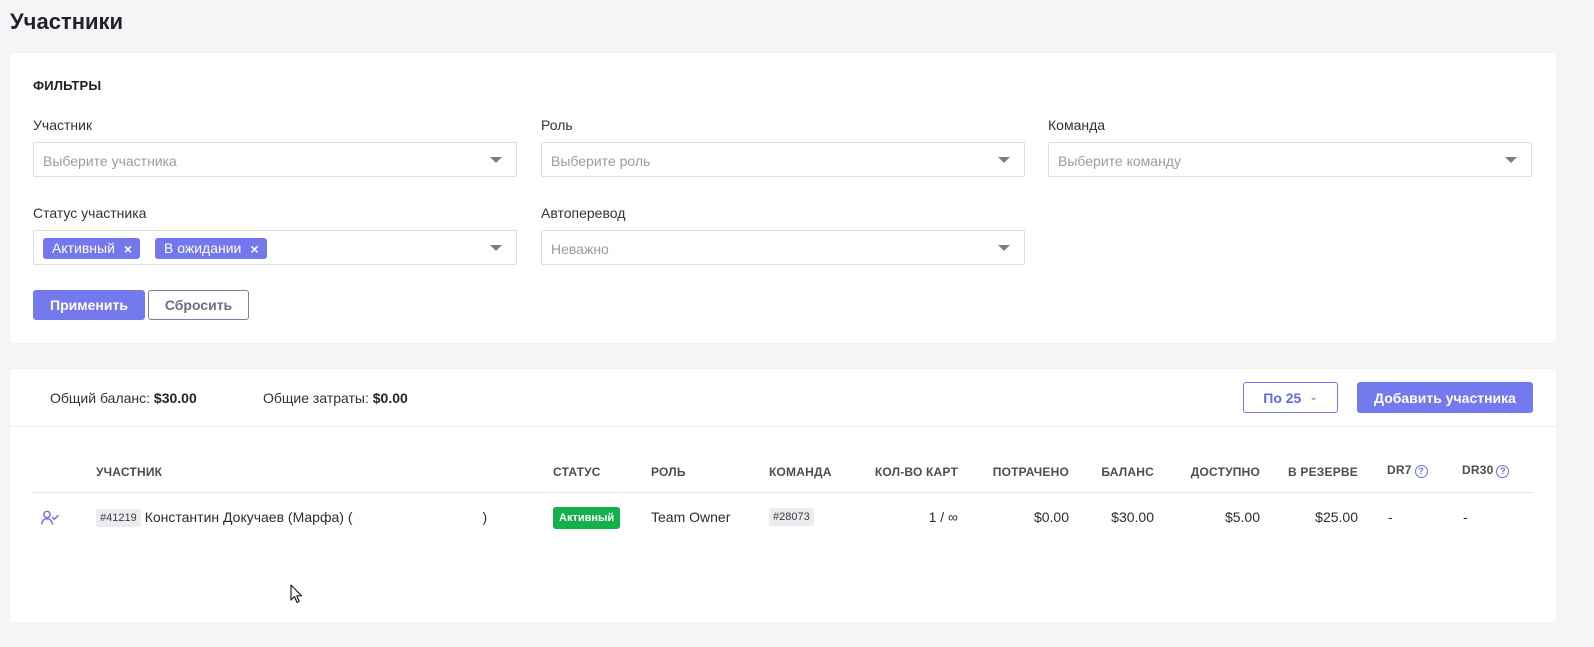  Describe the element at coordinates (1132, 517) in the screenshot. I see `balance-cell: $30.00` at that location.